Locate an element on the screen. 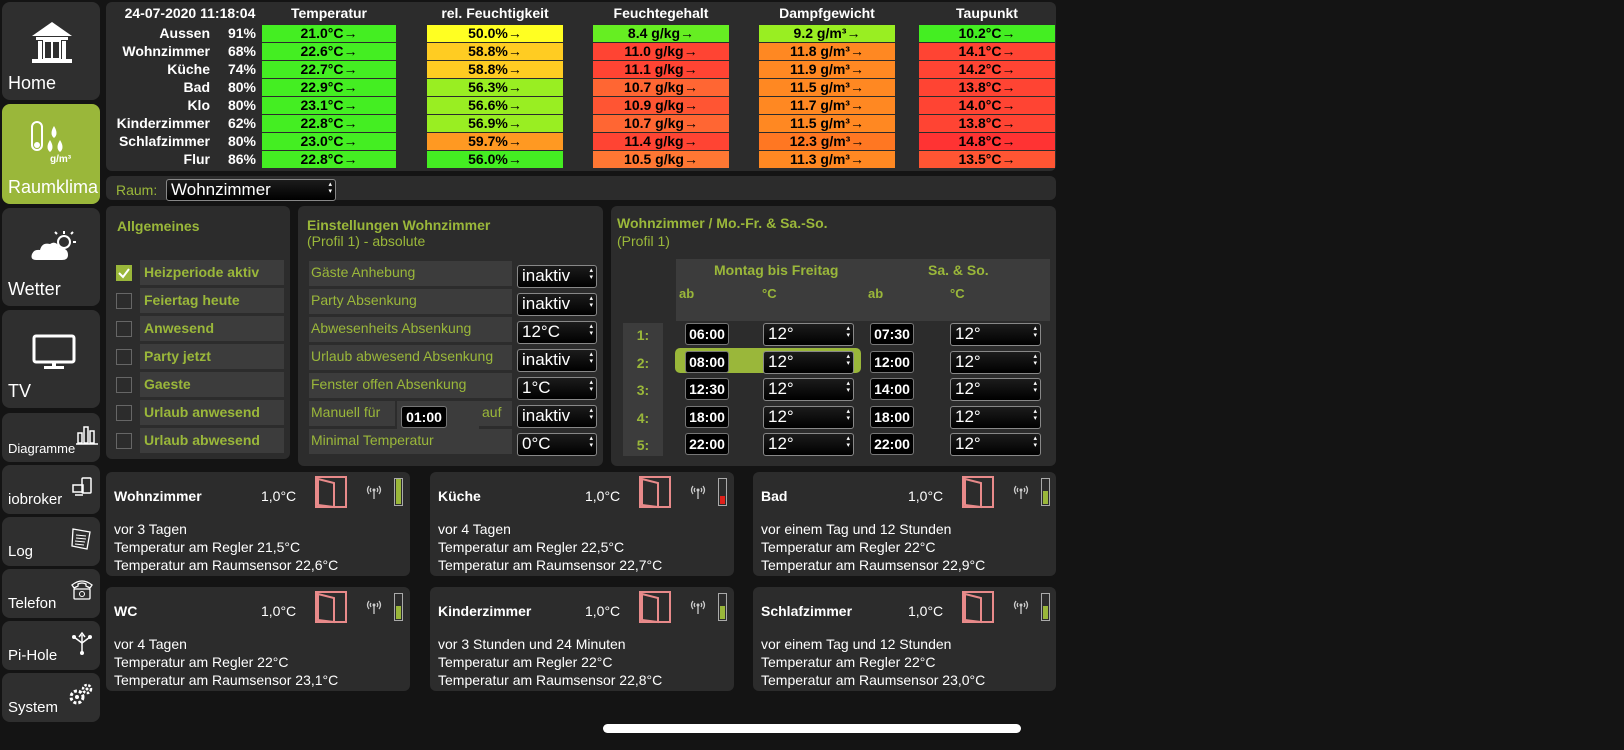 Image resolution: width=1624 pixels, height=750 pixels. row-room-name: Aussen is located at coordinates (184, 33).